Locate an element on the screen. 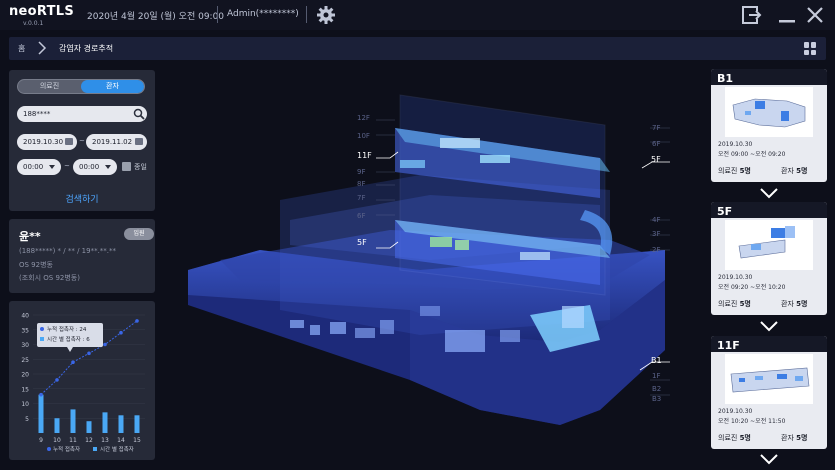  breadcrumb-home: 홈 is located at coordinates (21, 48).